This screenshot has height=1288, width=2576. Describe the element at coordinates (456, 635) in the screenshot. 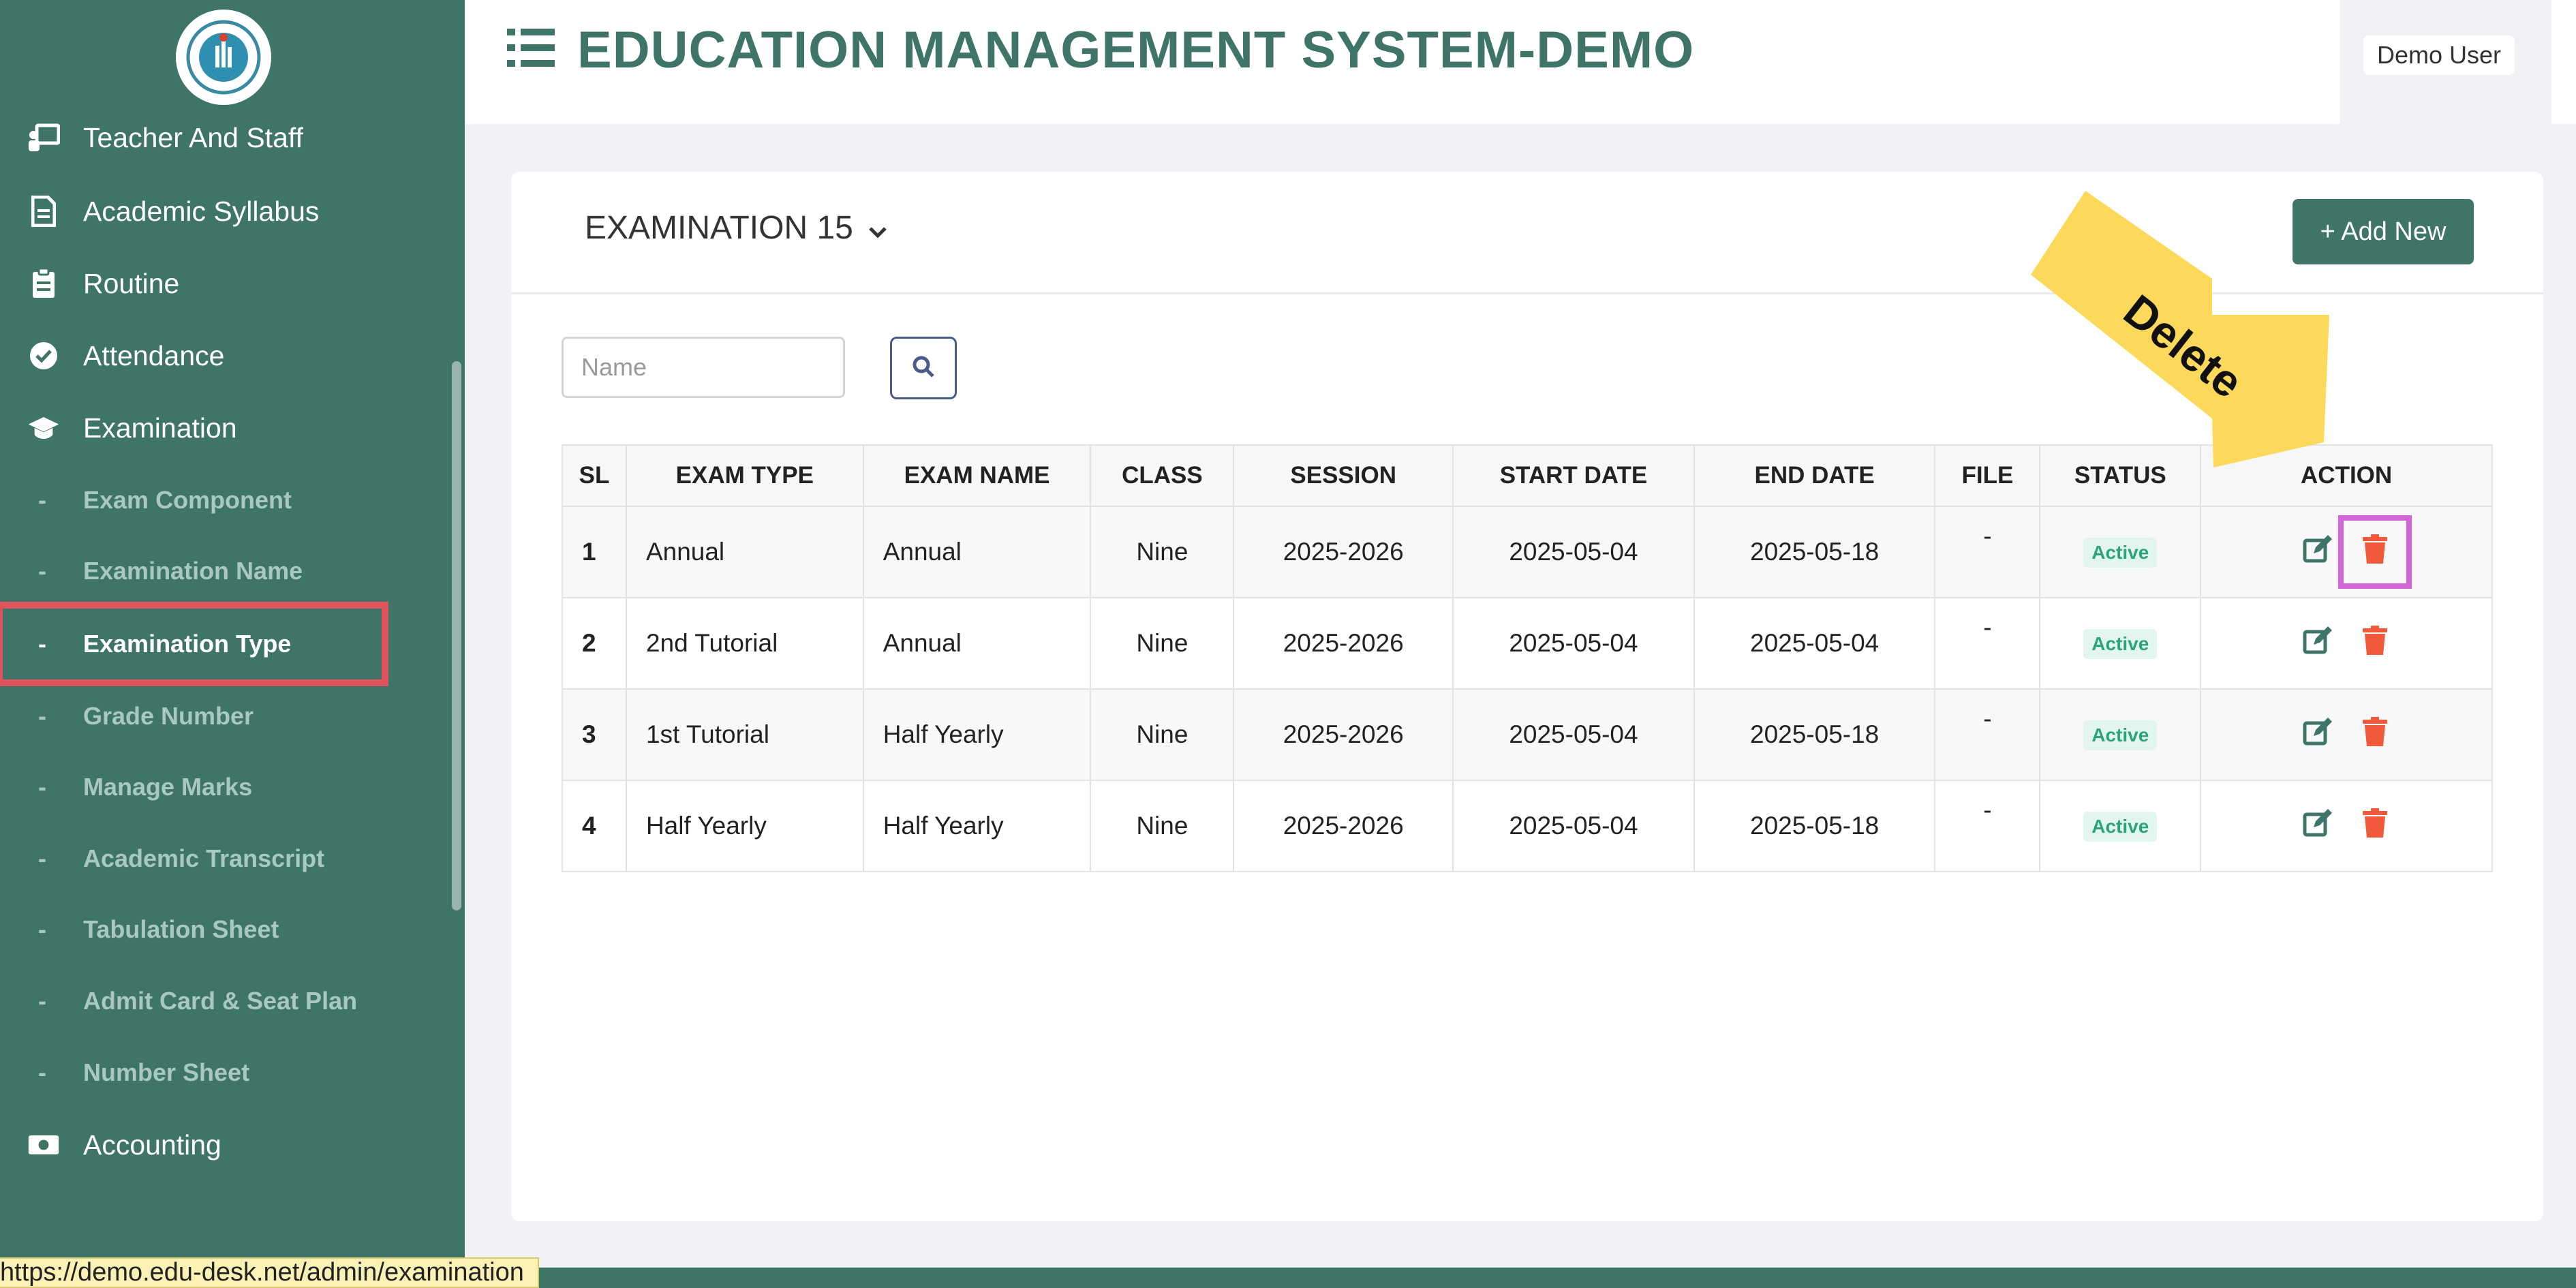

I see `sidebar-scrollbar` at that location.